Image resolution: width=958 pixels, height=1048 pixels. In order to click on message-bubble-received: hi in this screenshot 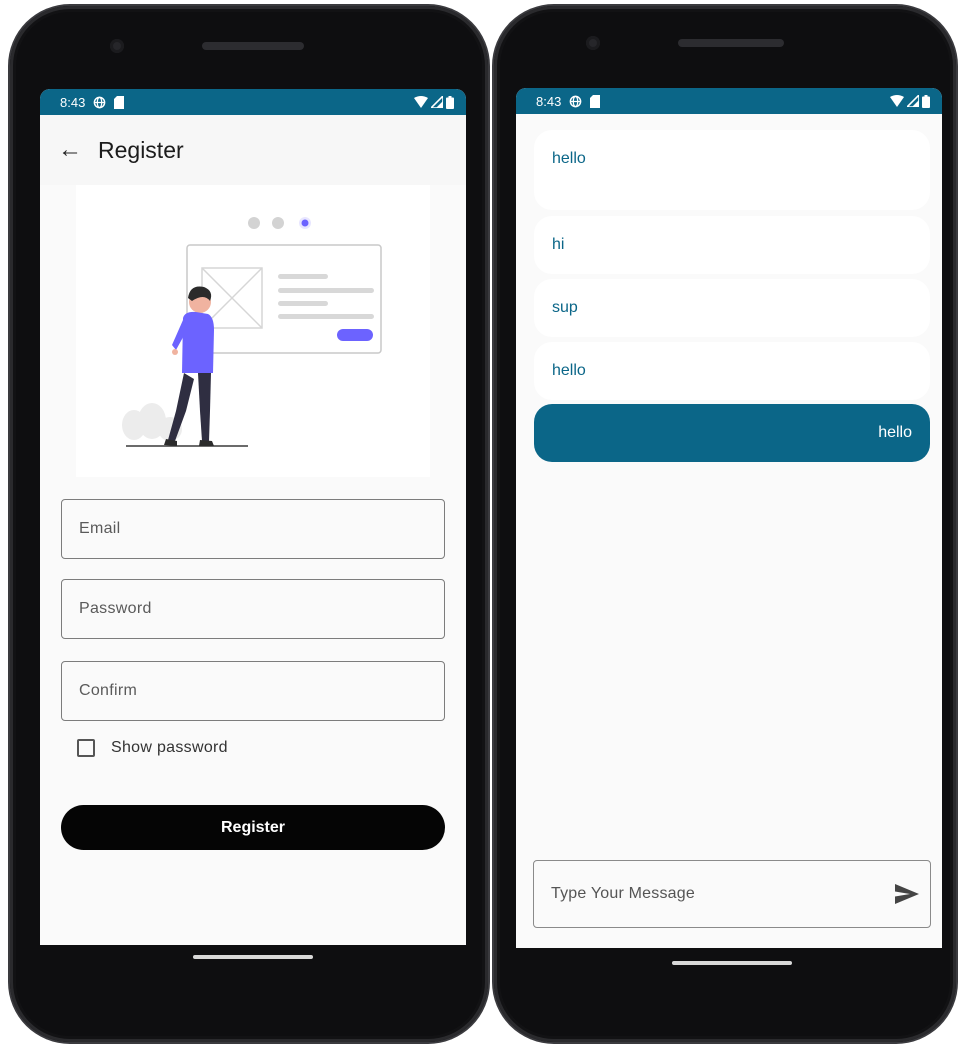, I will do `click(732, 245)`.